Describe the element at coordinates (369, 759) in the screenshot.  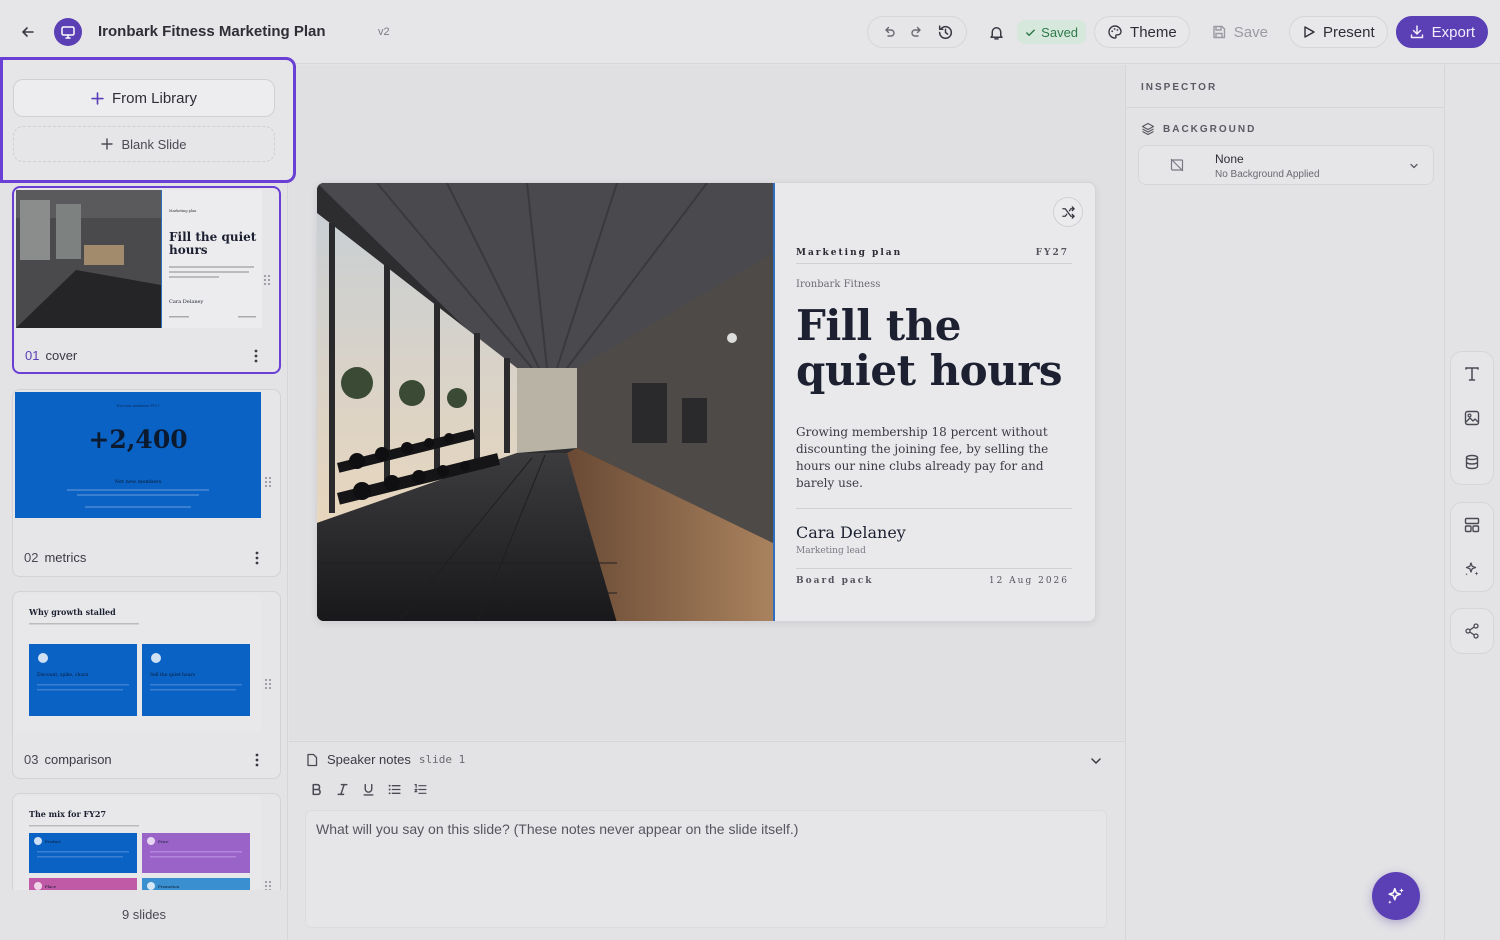
I see `speaker-notes-label: Speaker notes` at that location.